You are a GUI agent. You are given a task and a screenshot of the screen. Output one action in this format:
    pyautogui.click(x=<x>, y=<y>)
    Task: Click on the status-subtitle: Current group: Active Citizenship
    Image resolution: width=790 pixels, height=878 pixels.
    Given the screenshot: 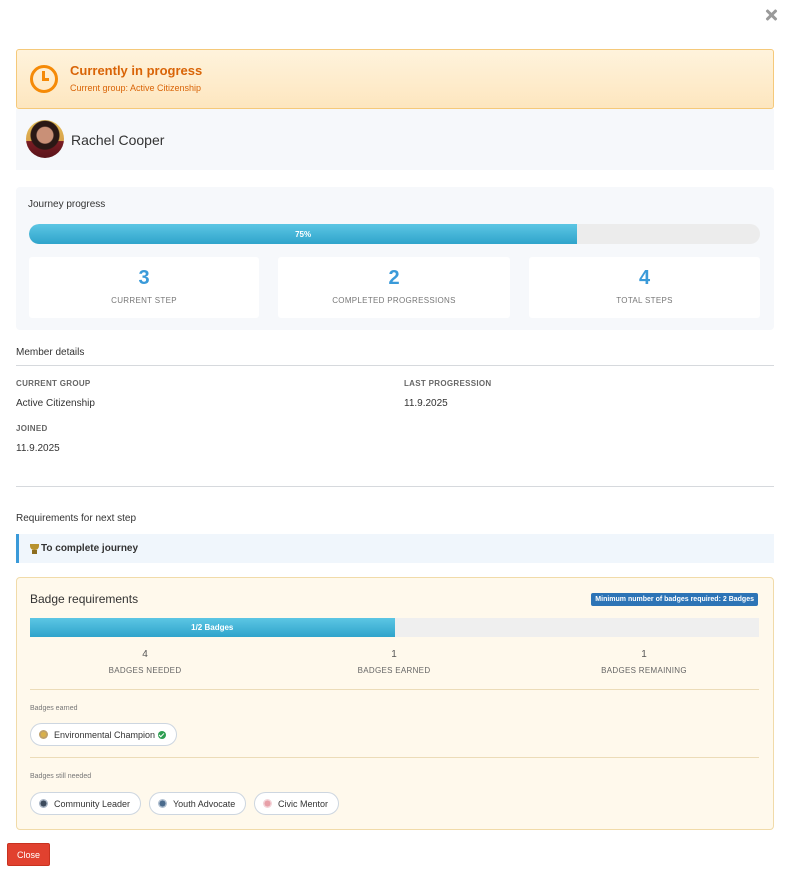 What is the action you would take?
    pyautogui.click(x=136, y=88)
    